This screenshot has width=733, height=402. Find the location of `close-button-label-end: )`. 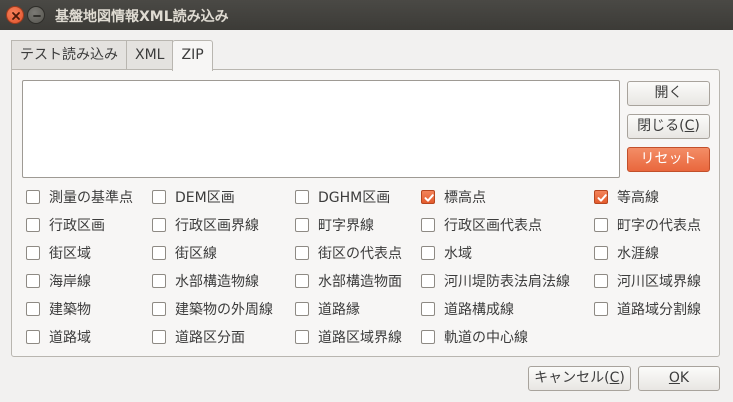

close-button-label-end: ) is located at coordinates (697, 126).